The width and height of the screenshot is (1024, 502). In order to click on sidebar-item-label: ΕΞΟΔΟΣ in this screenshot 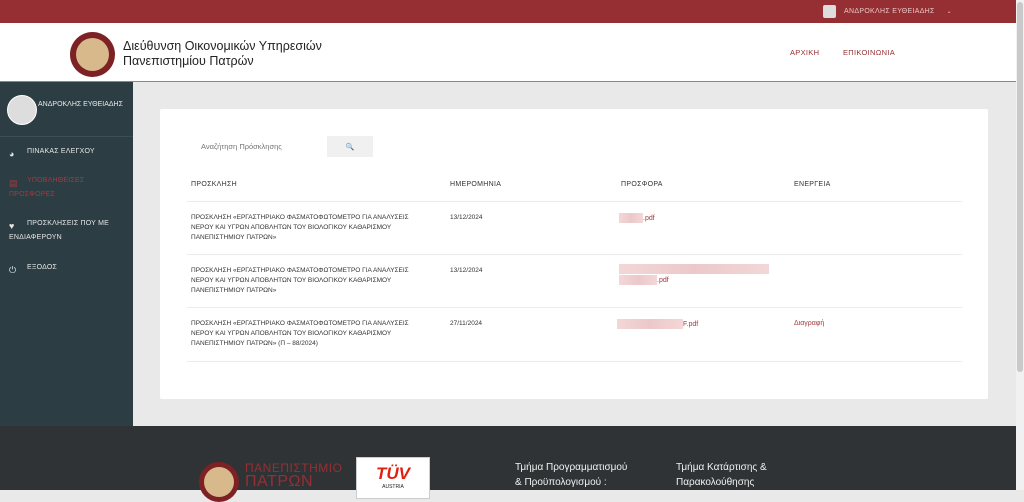, I will do `click(42, 267)`.